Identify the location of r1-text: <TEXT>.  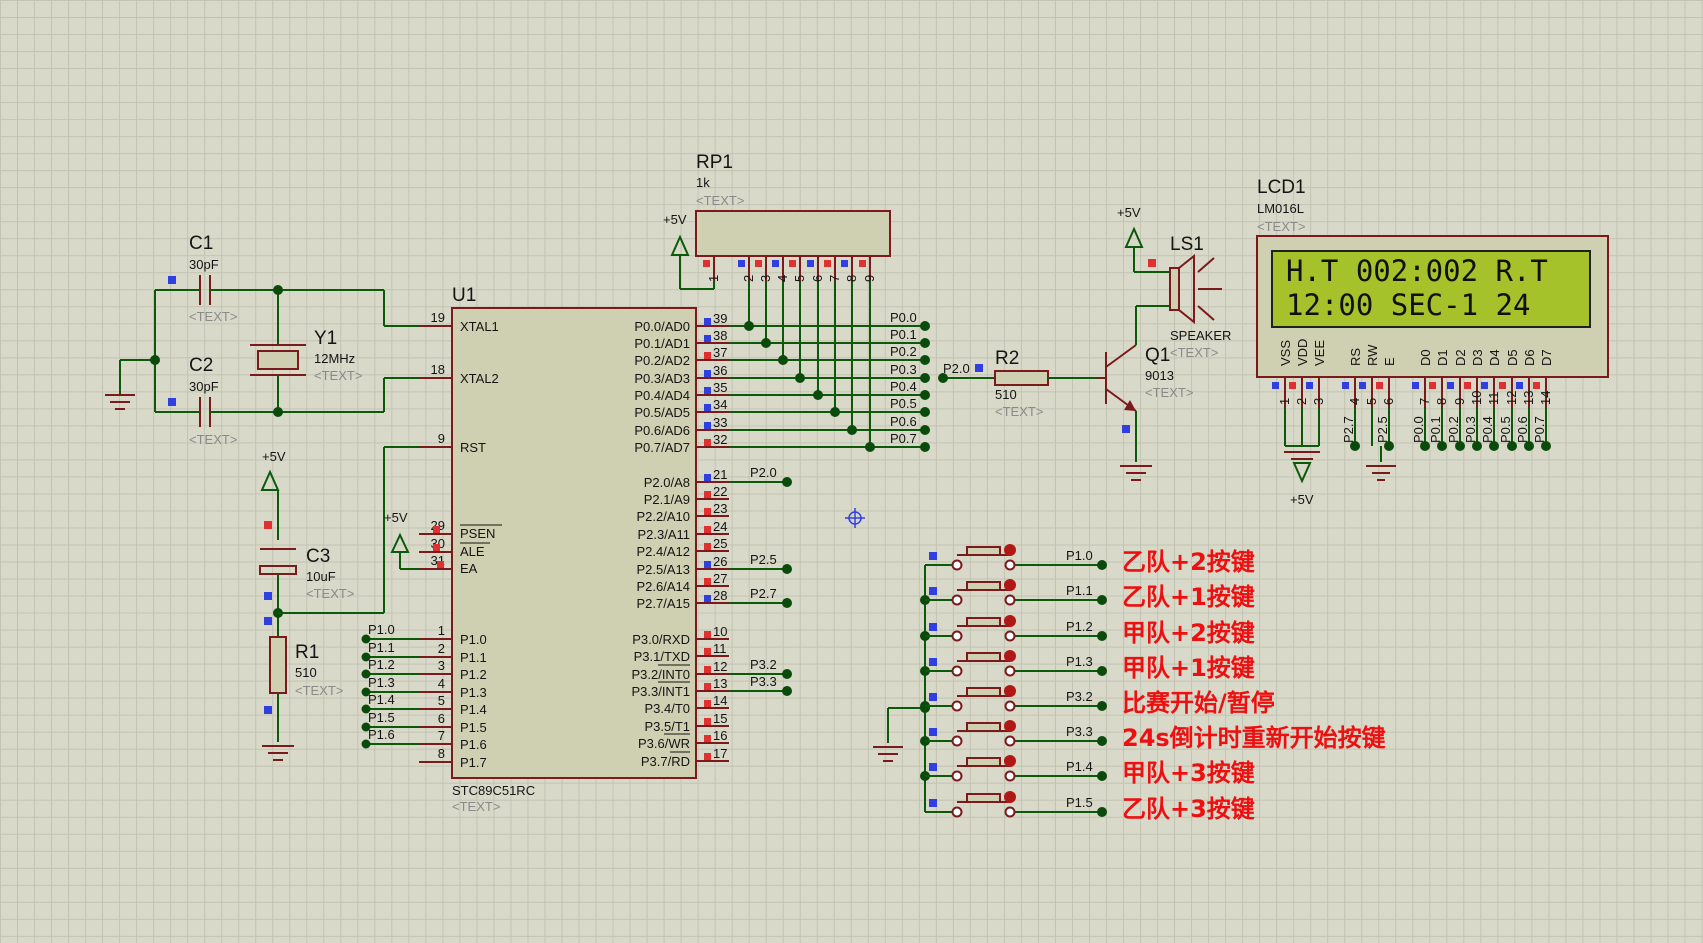
(319, 690).